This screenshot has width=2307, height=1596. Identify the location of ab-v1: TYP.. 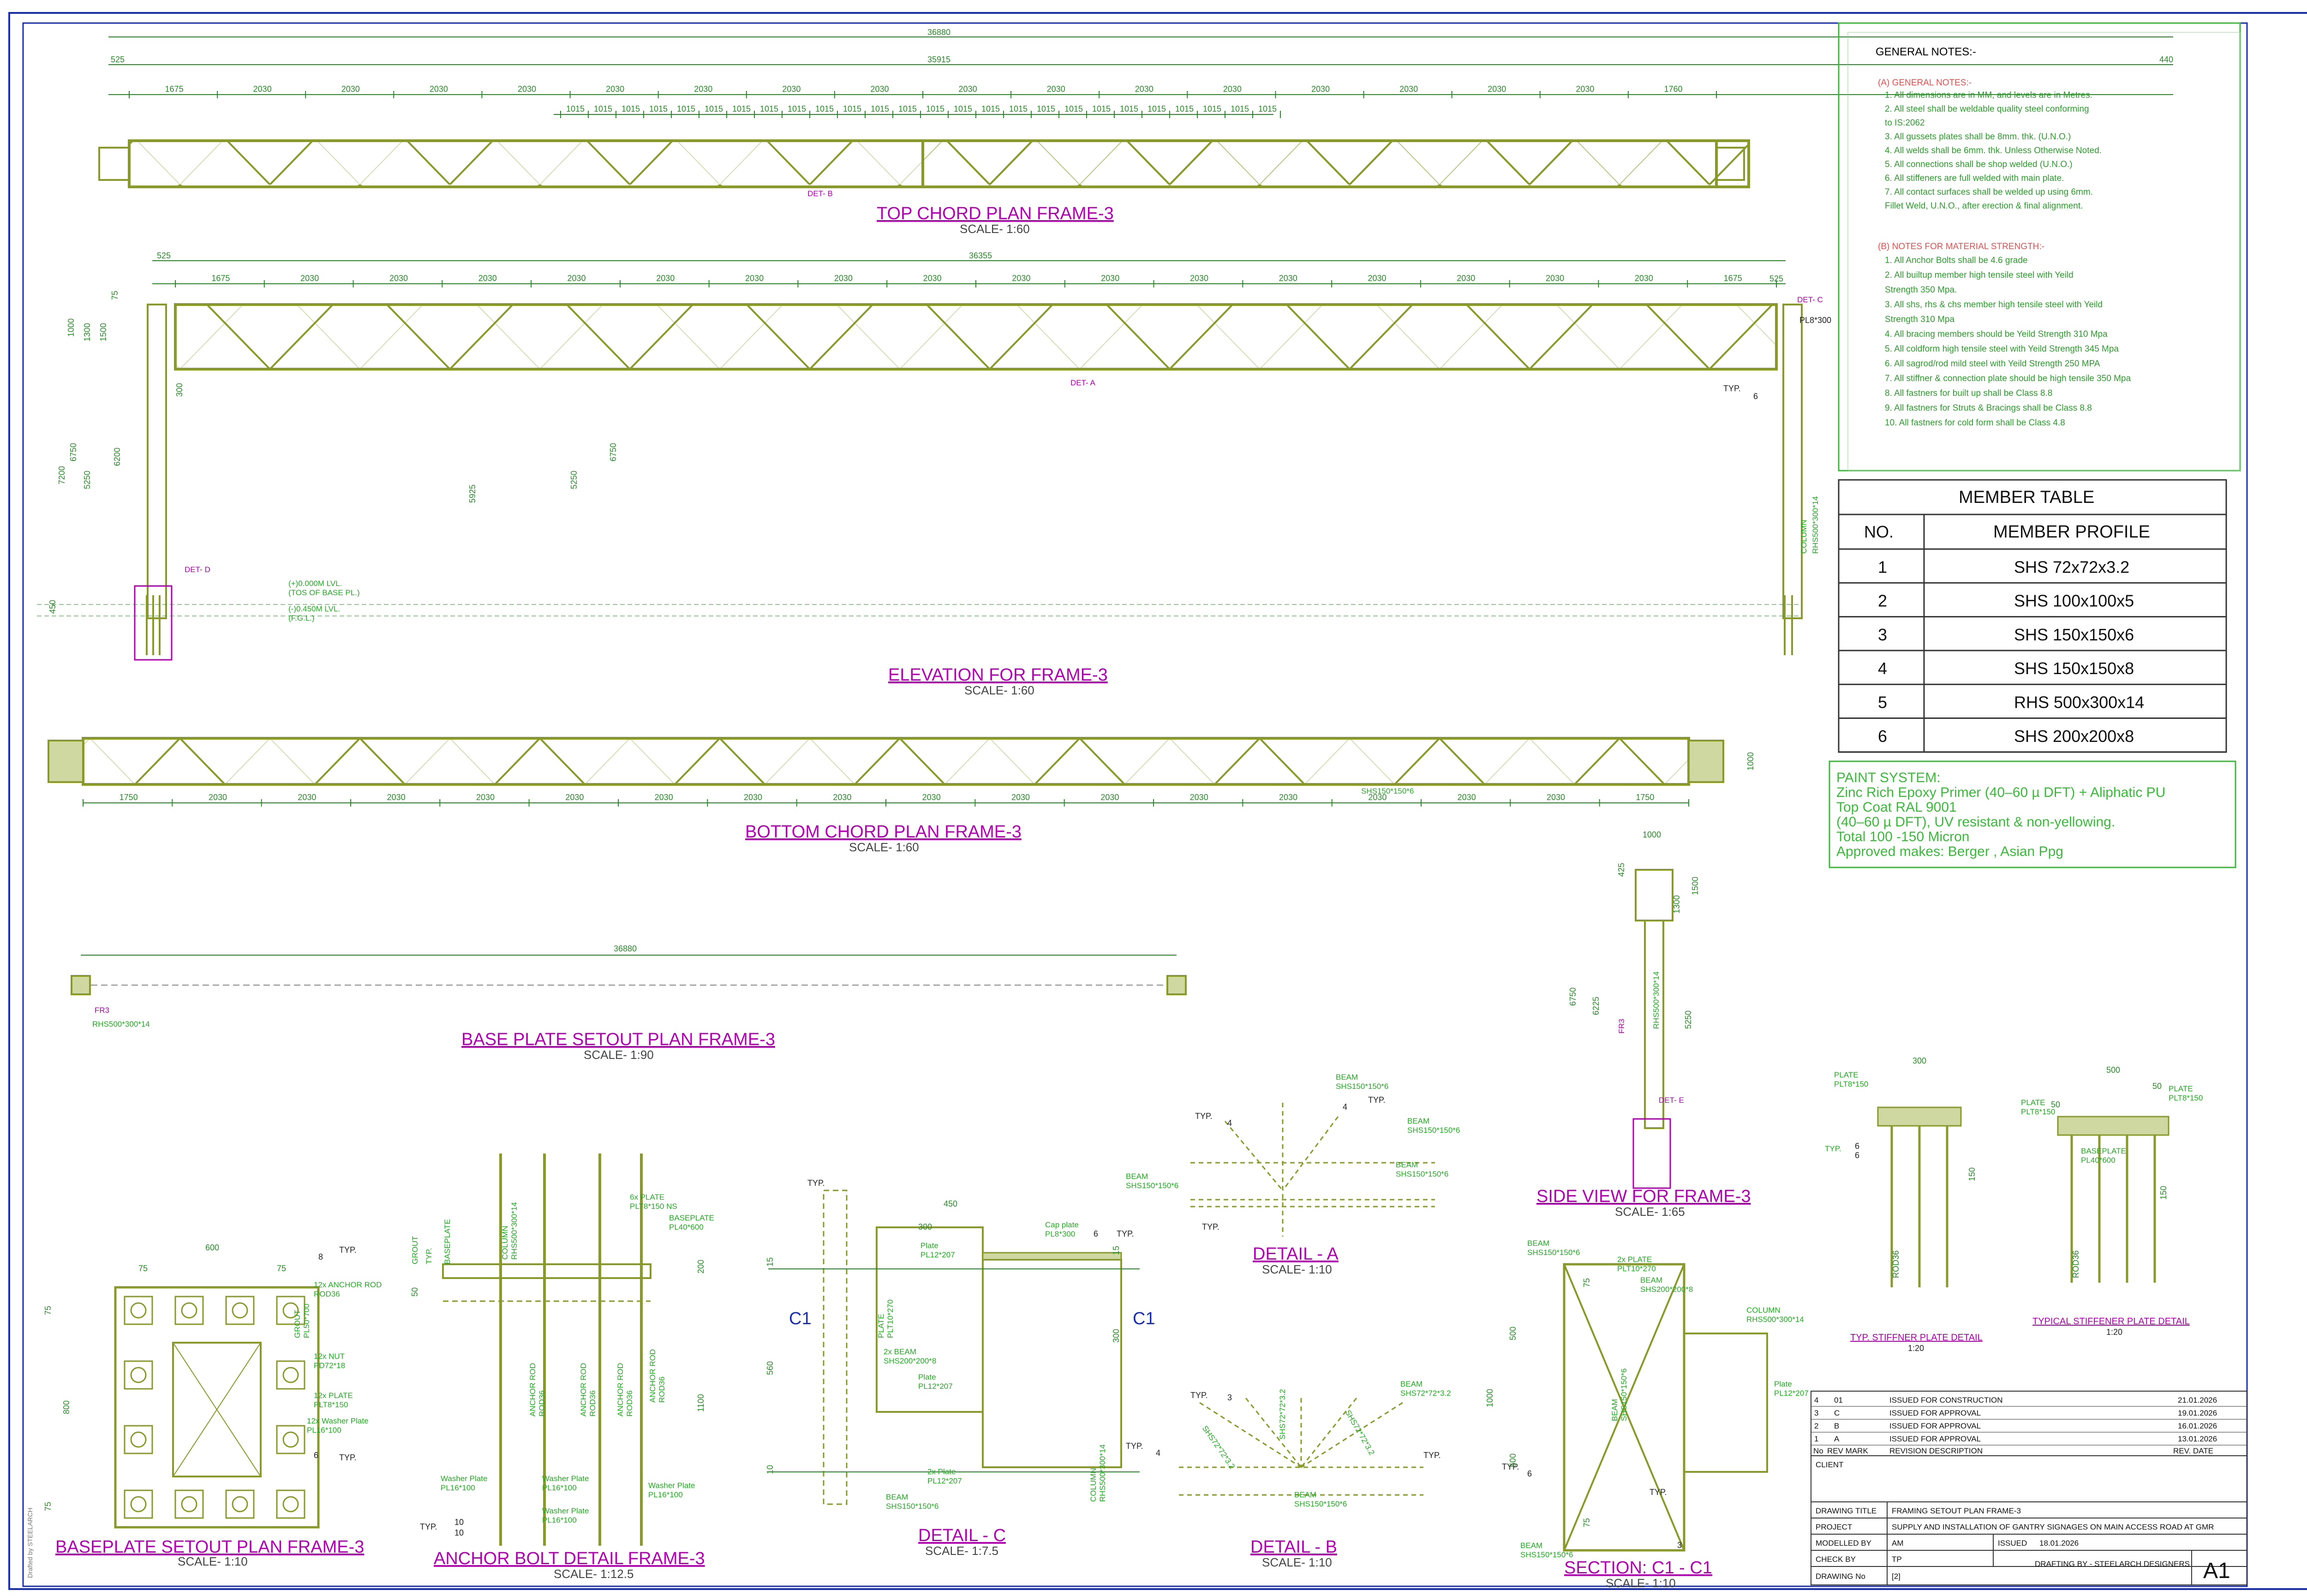
(428, 1256).